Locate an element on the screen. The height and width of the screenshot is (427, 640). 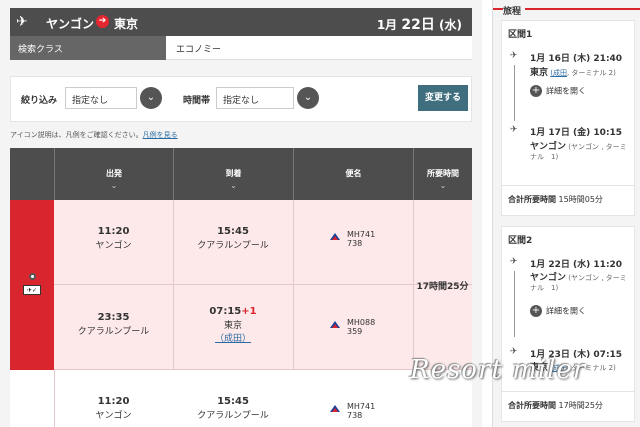
arrival-datetime: 1月 17日 (金) 10:15 is located at coordinates (576, 133).